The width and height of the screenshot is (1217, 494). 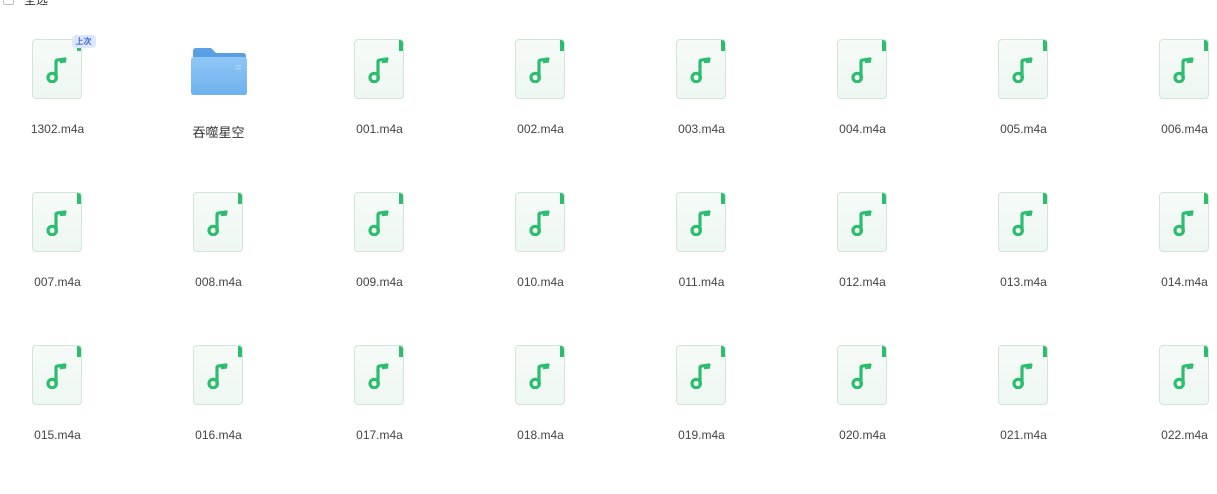 I want to click on file-item: 022.m4a, so click(x=1160, y=415).